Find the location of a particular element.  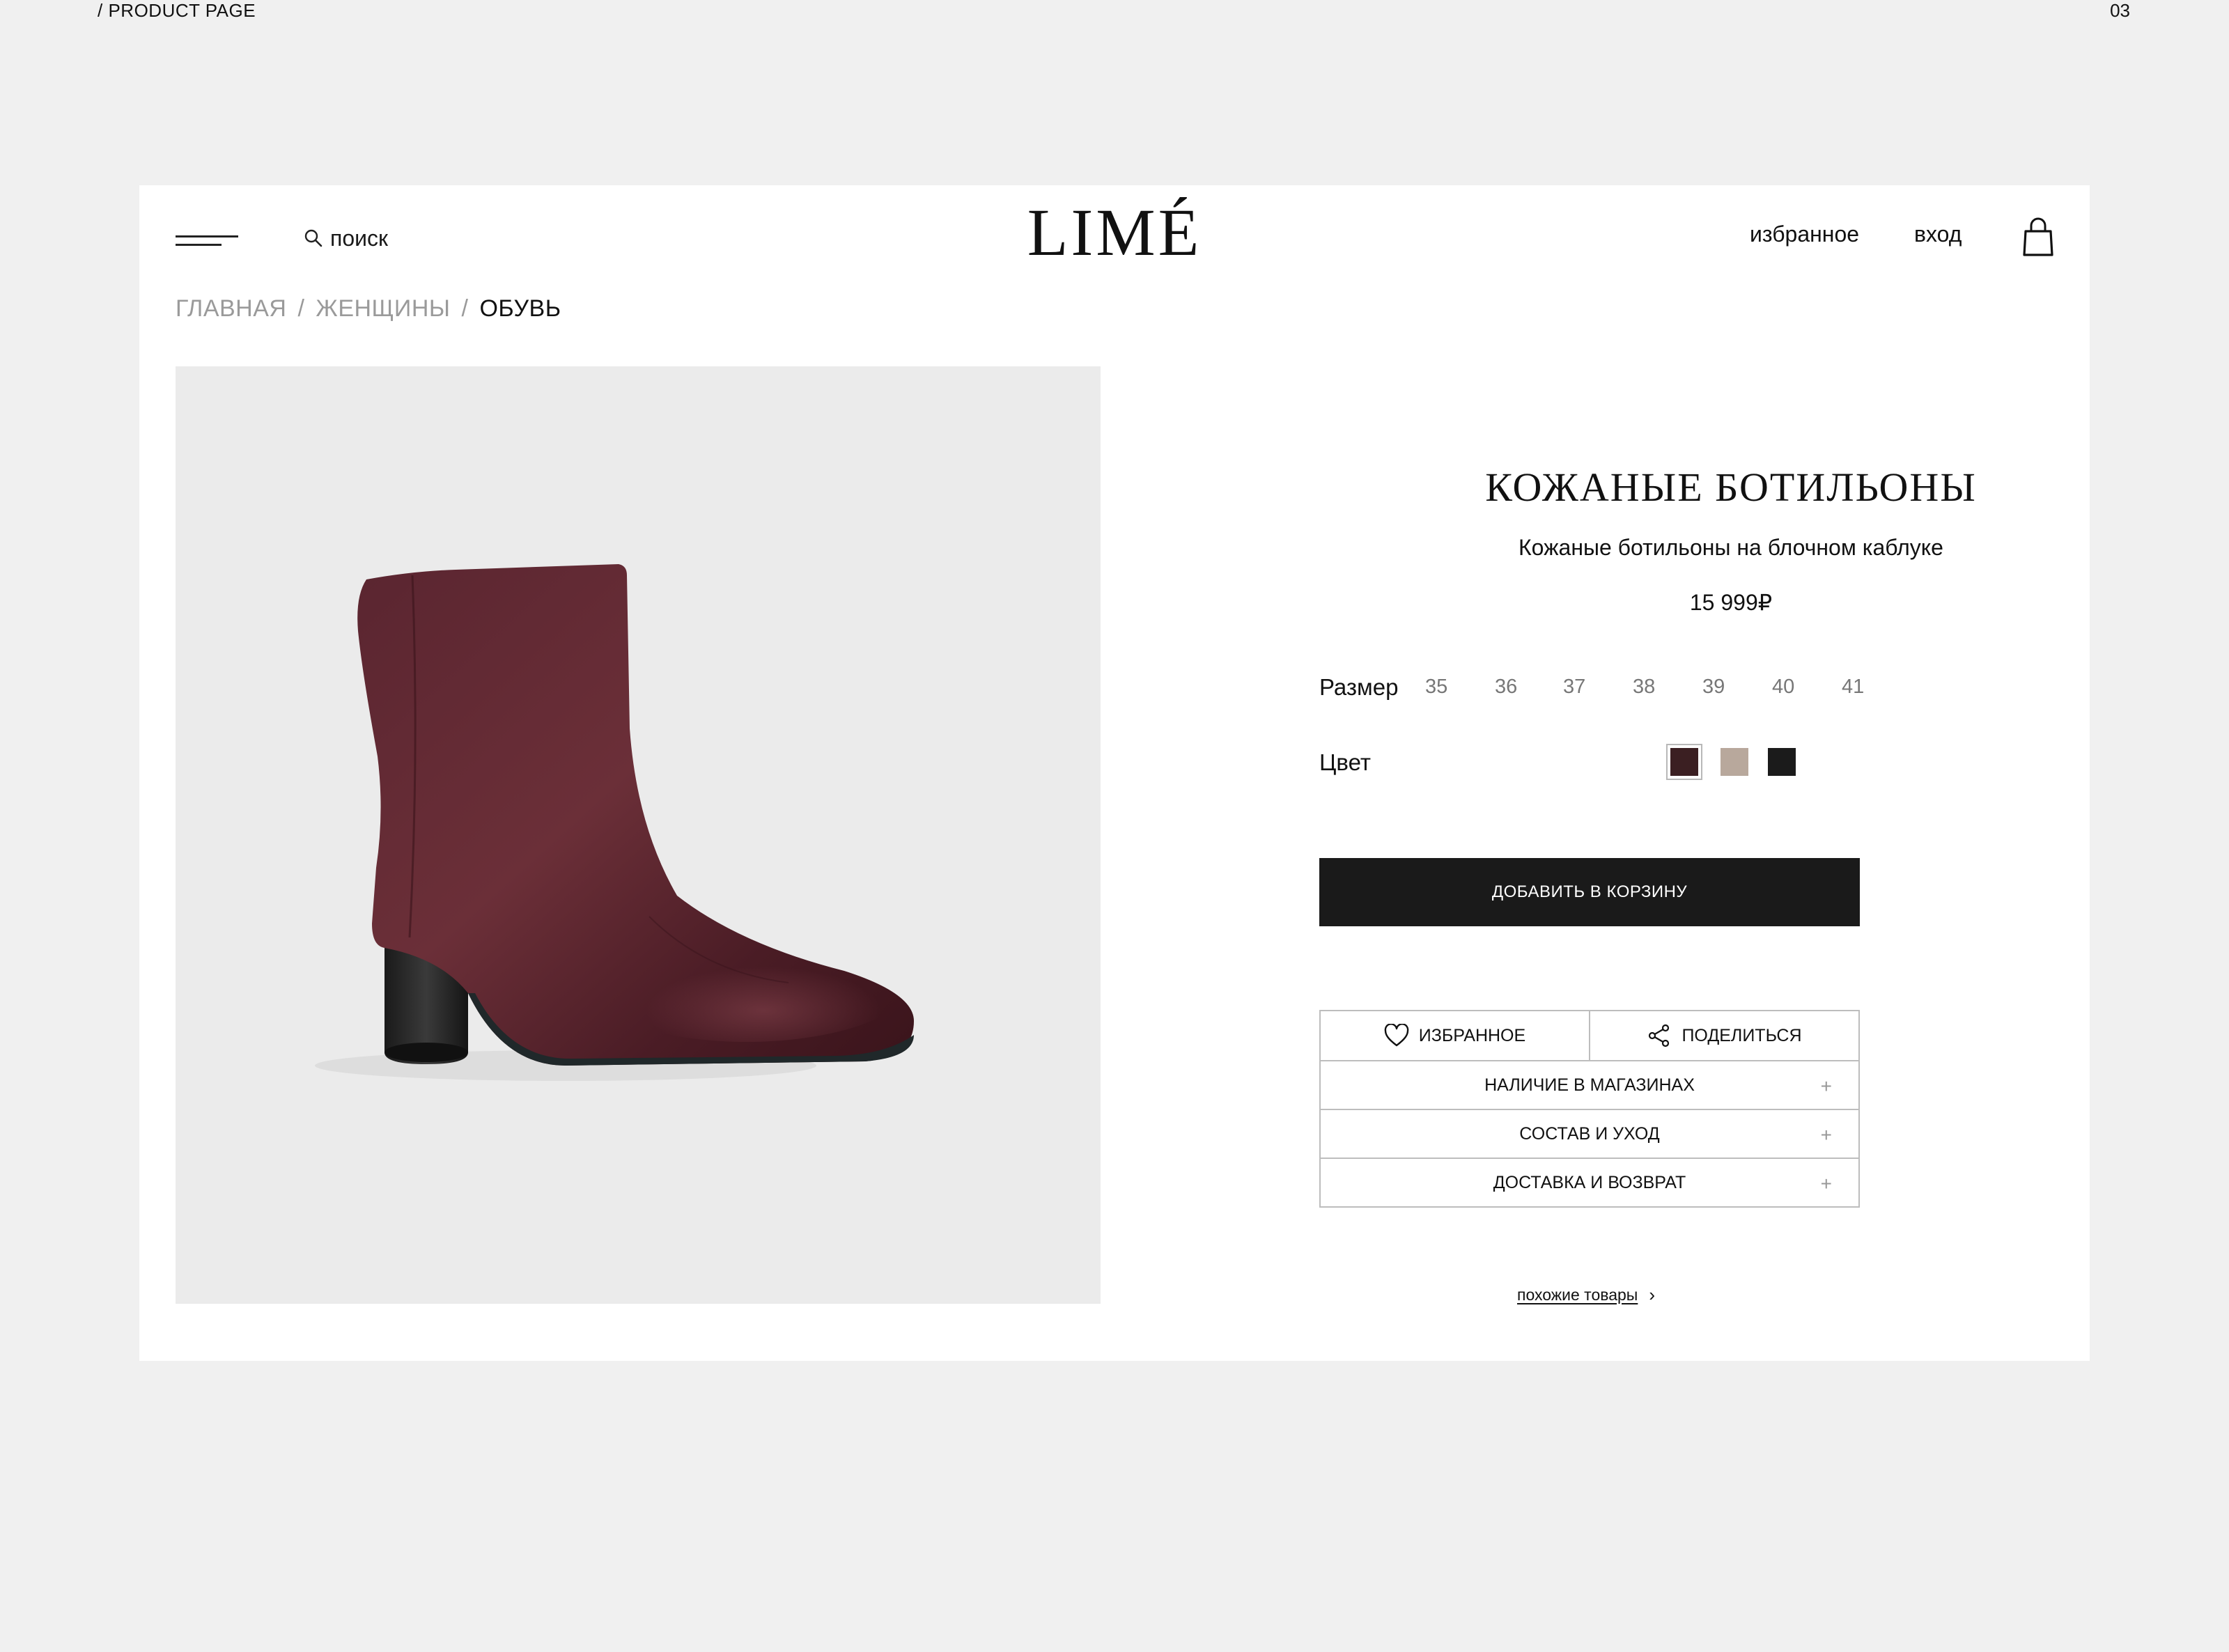

product-subtitle: Кожаные ботильоны на блочном каблуке is located at coordinates (1731, 547).